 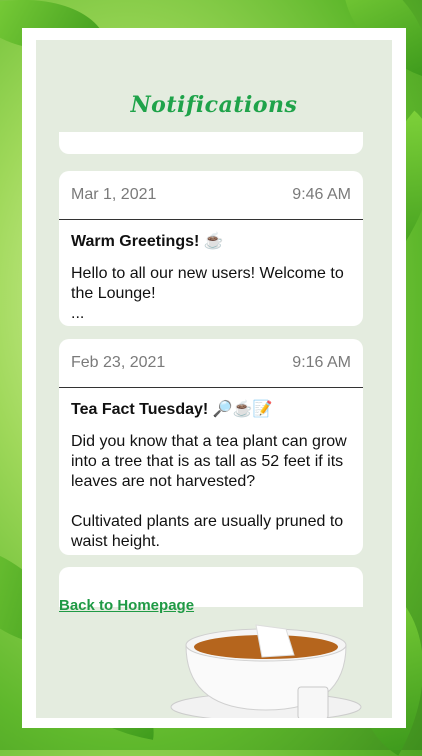 I want to click on notification-card-partial, so click(x=211, y=143).